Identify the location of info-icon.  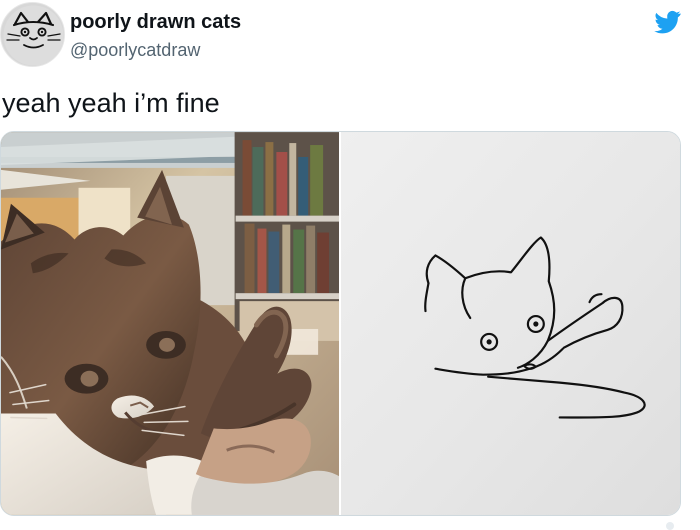
(670, 526).